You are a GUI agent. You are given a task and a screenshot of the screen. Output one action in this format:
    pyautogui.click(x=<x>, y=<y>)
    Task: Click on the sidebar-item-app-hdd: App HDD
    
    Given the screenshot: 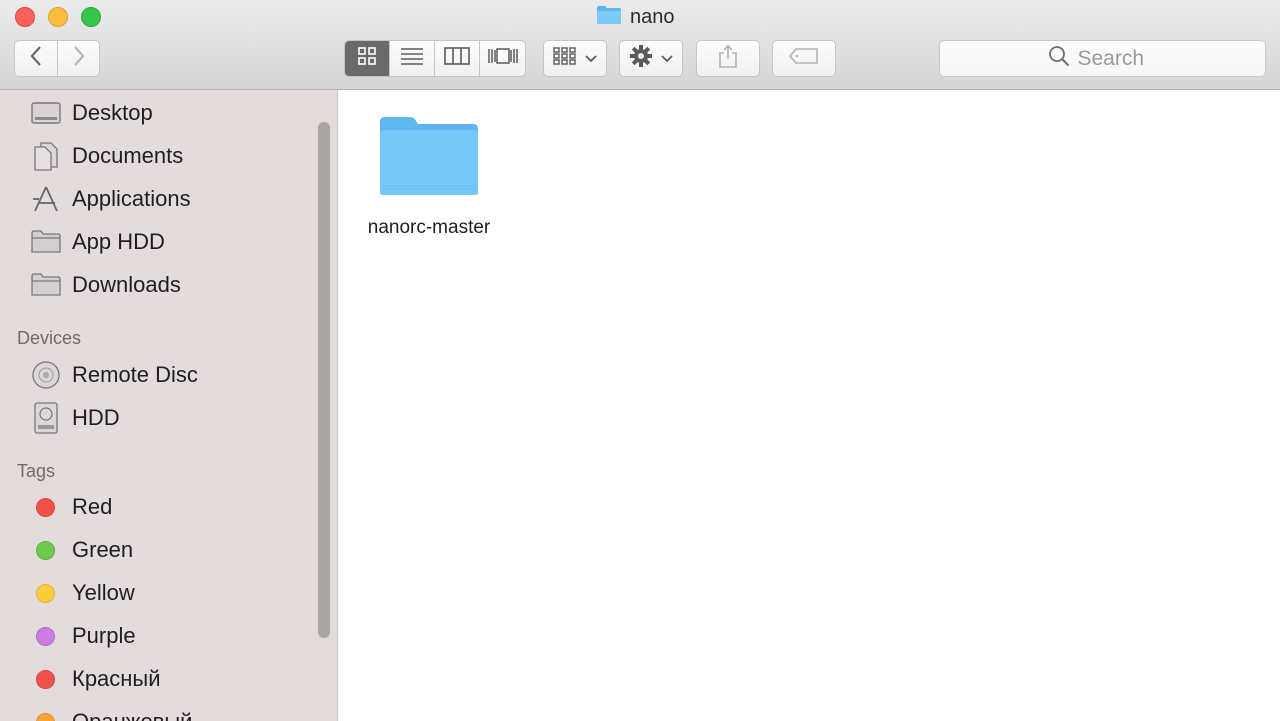 What is the action you would take?
    pyautogui.click(x=97, y=242)
    